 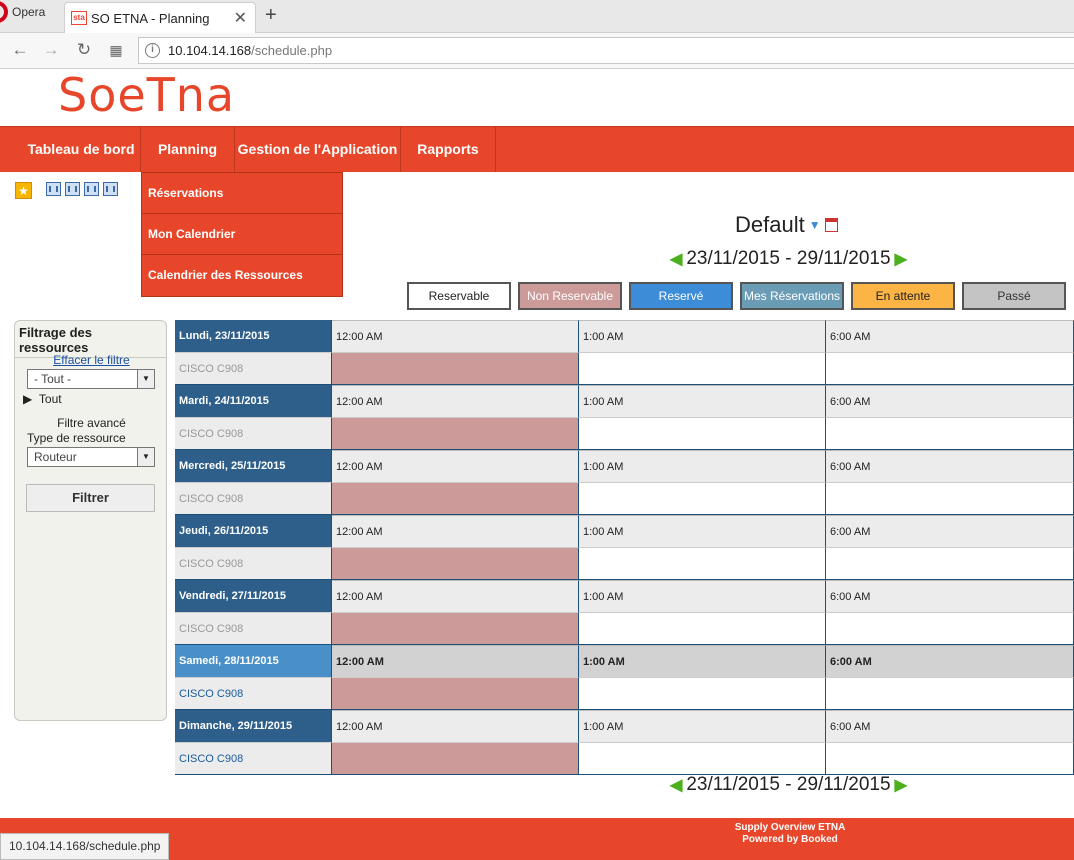 I want to click on browser-address-bar: ← → ↻ ▦ i 10.104.14.168 /schedule.php, so click(x=537, y=51).